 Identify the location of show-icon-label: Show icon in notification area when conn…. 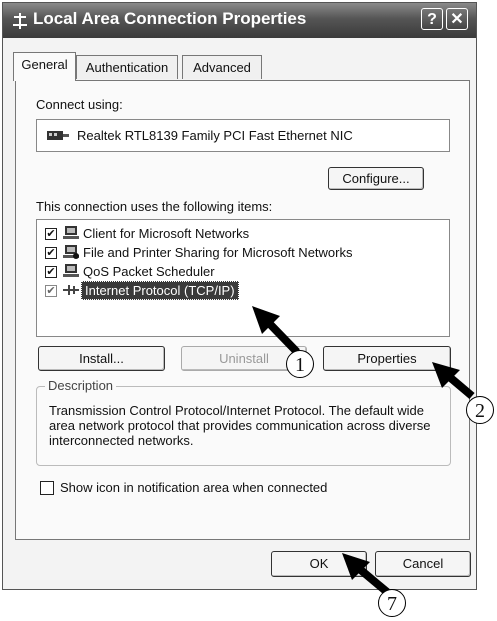
(194, 487).